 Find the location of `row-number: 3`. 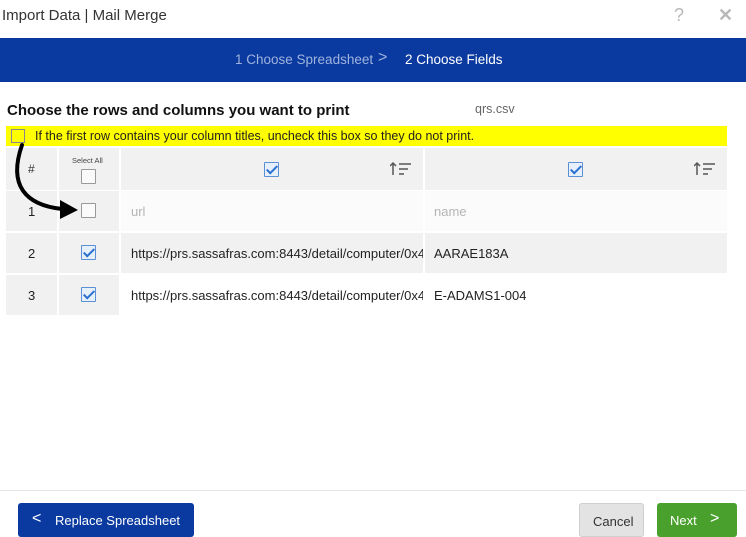

row-number: 3 is located at coordinates (32, 295).